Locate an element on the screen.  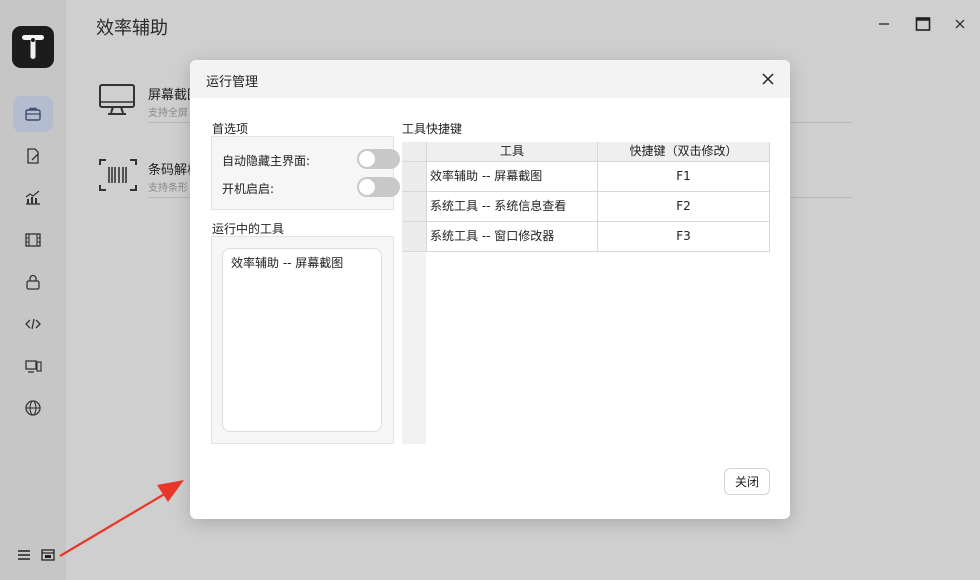
toggle-row-autostart: 开机启启: is located at coordinates (311, 187).